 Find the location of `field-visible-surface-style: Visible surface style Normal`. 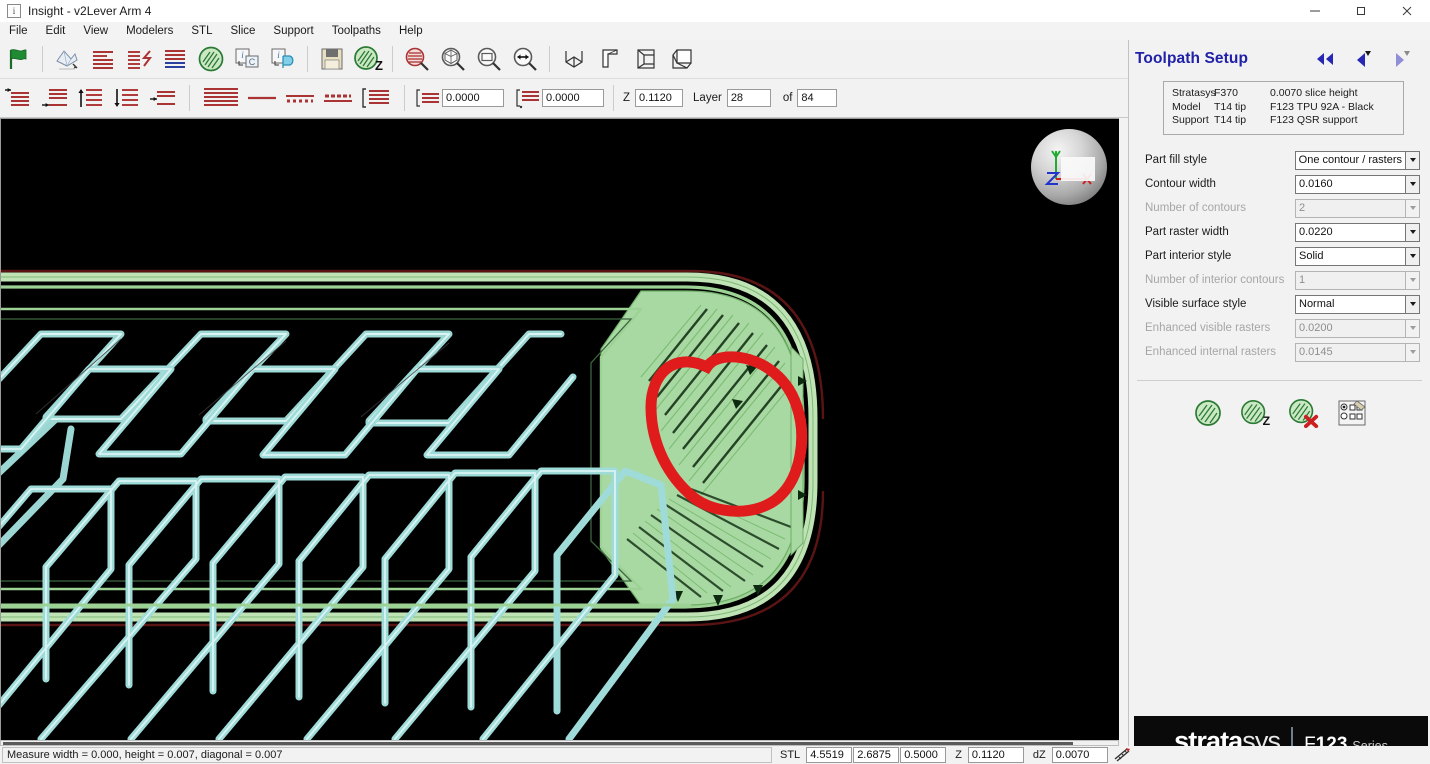

field-visible-surface-style: Visible surface style Normal is located at coordinates (1282, 304).